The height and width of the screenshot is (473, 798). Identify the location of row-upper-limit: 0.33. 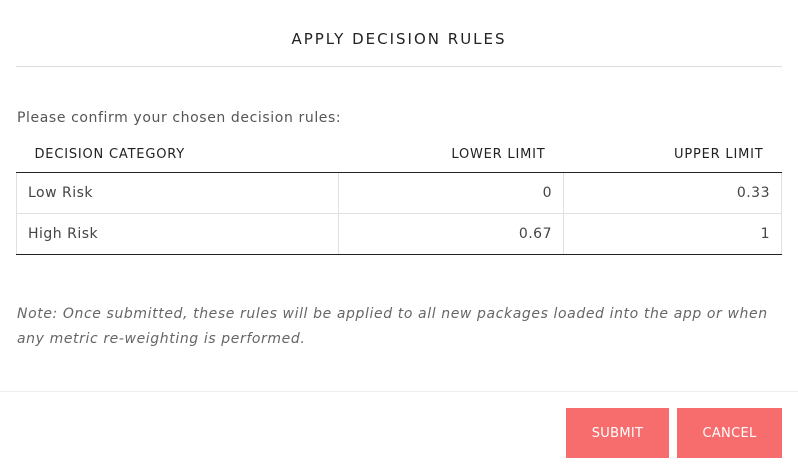
(672, 193).